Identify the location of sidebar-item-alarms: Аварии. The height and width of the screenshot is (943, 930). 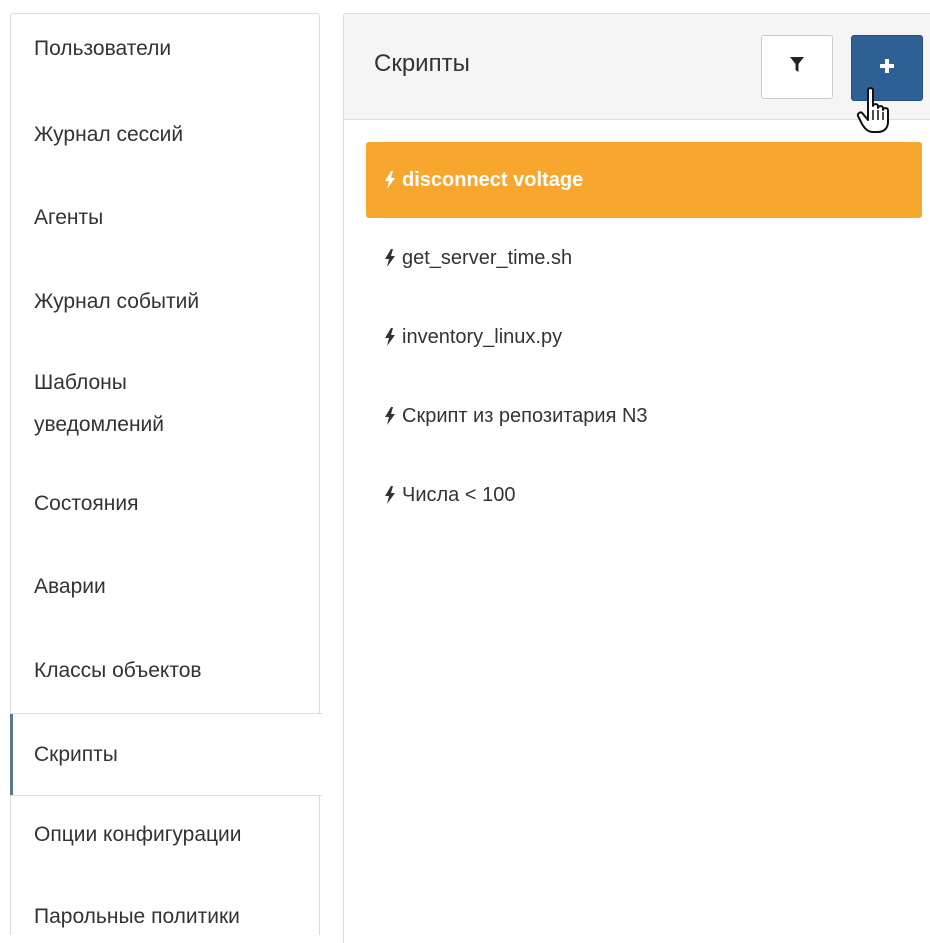
(166, 587).